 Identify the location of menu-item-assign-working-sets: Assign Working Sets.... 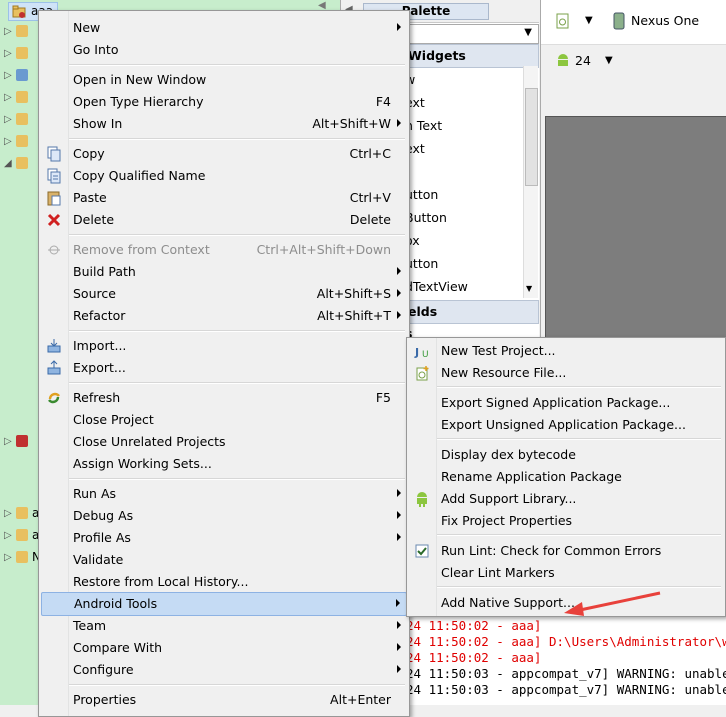
(224, 464).